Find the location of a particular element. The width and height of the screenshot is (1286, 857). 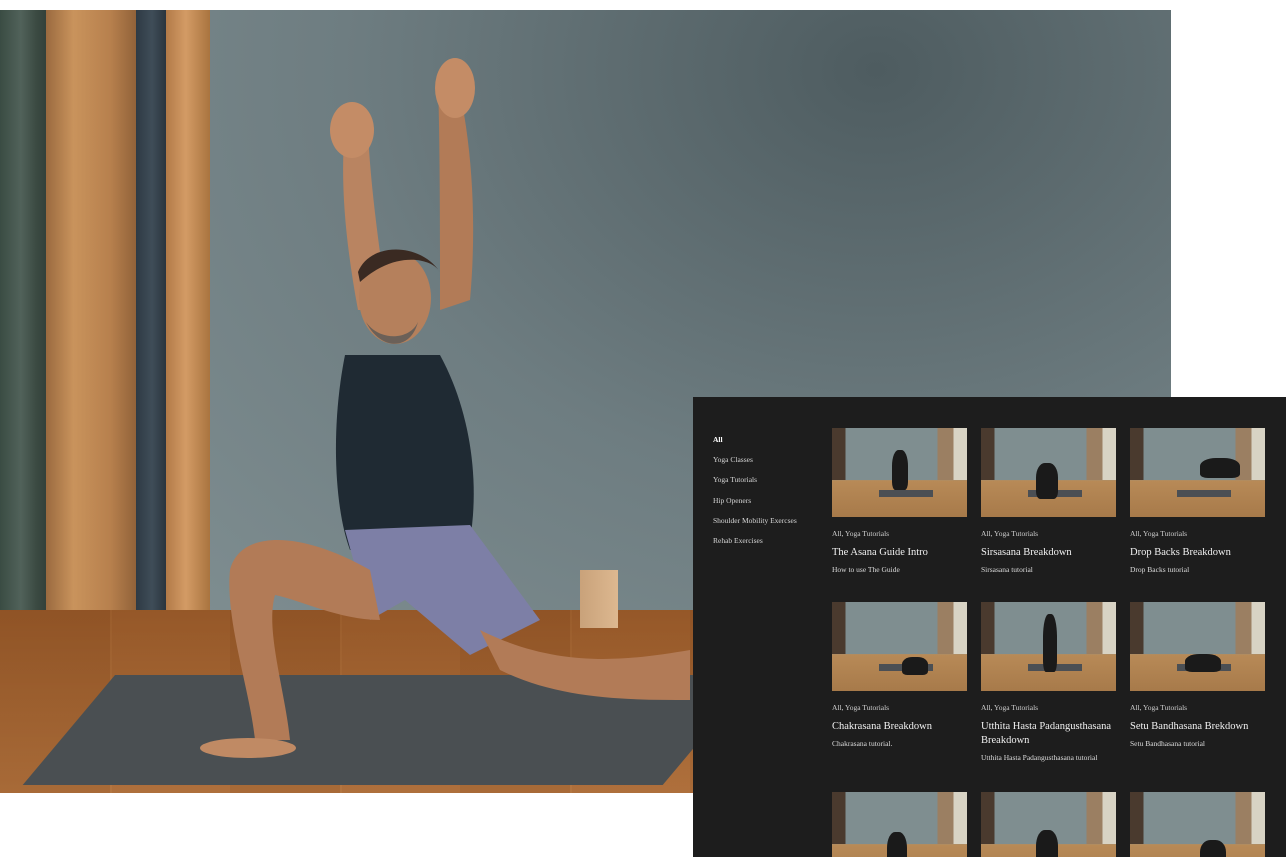

video-subtitle: Sirsasana tutorial is located at coordinates (1007, 569).